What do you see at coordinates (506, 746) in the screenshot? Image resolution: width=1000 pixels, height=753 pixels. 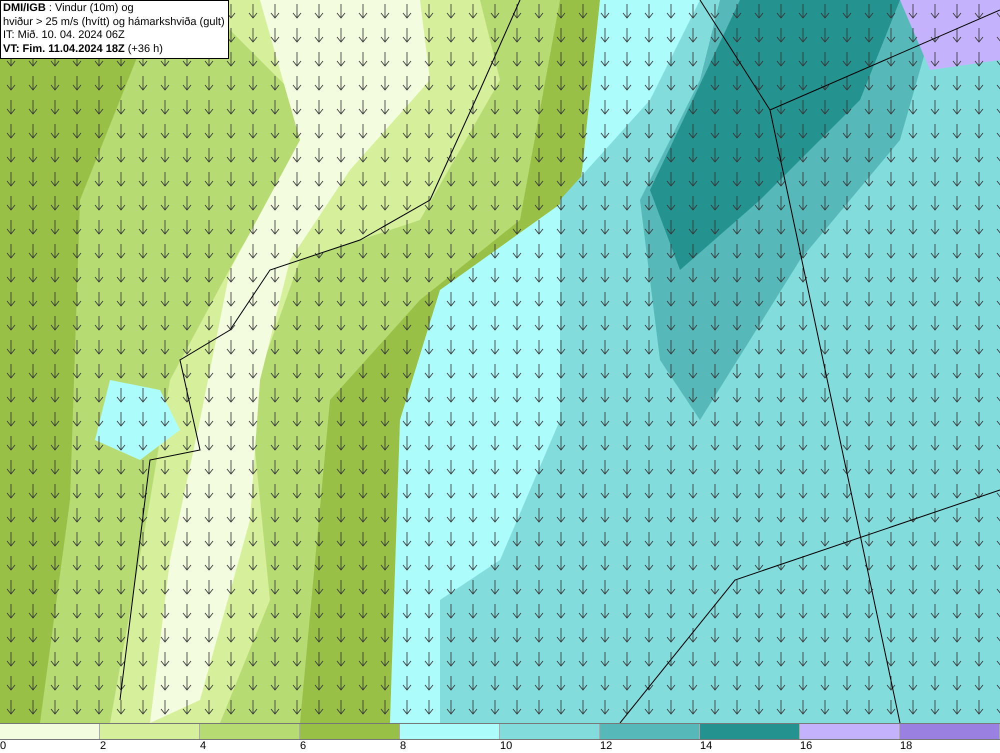 I see `legend-tick-label: 10` at bounding box center [506, 746].